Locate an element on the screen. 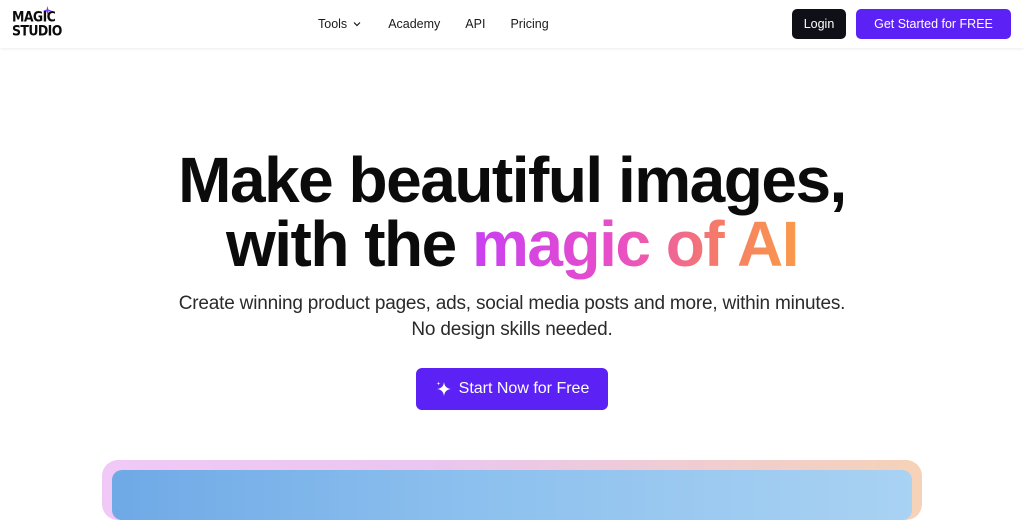 The height and width of the screenshot is (520, 1024). hero-title-gradient: magic of AI is located at coordinates (635, 244).